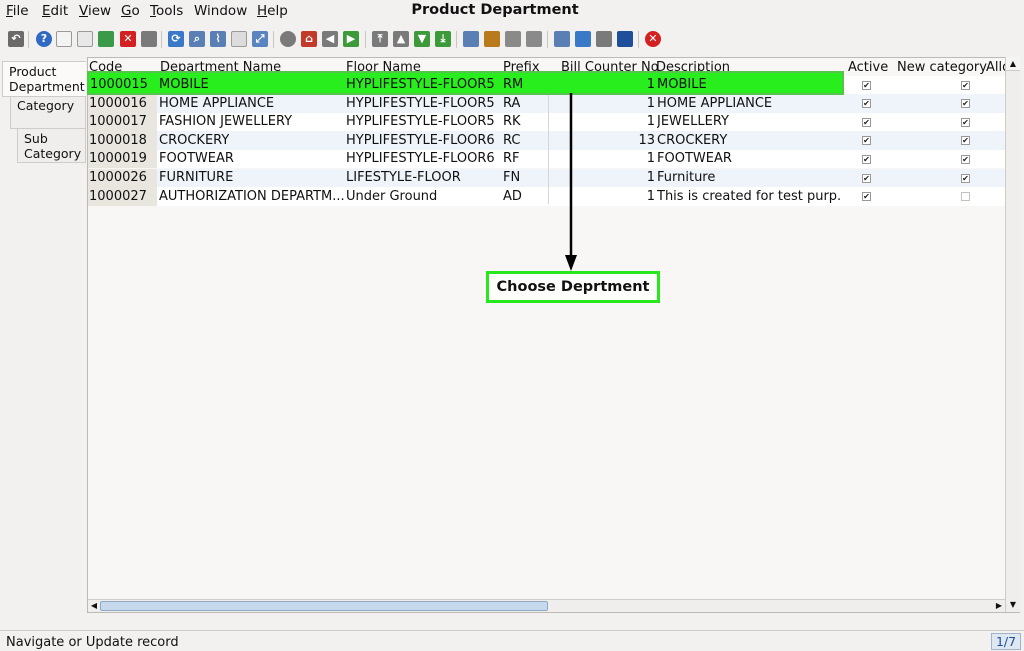 The height and width of the screenshot is (651, 1024). I want to click on column-header-allow: Allo, so click(996, 67).